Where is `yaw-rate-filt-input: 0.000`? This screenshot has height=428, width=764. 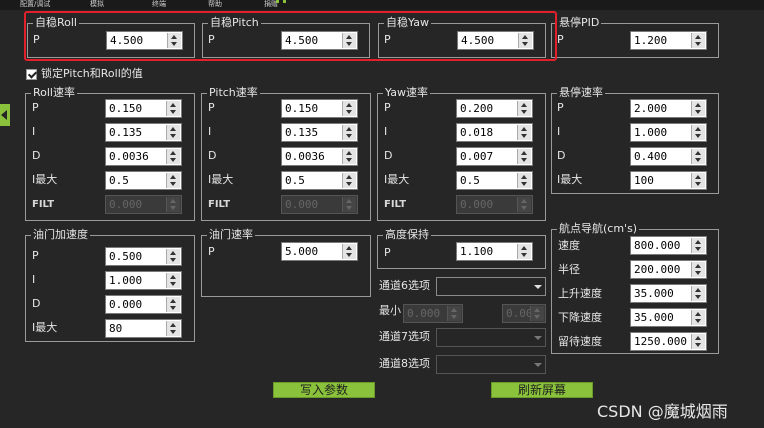
yaw-rate-filt-input: 0.000 is located at coordinates (494, 204).